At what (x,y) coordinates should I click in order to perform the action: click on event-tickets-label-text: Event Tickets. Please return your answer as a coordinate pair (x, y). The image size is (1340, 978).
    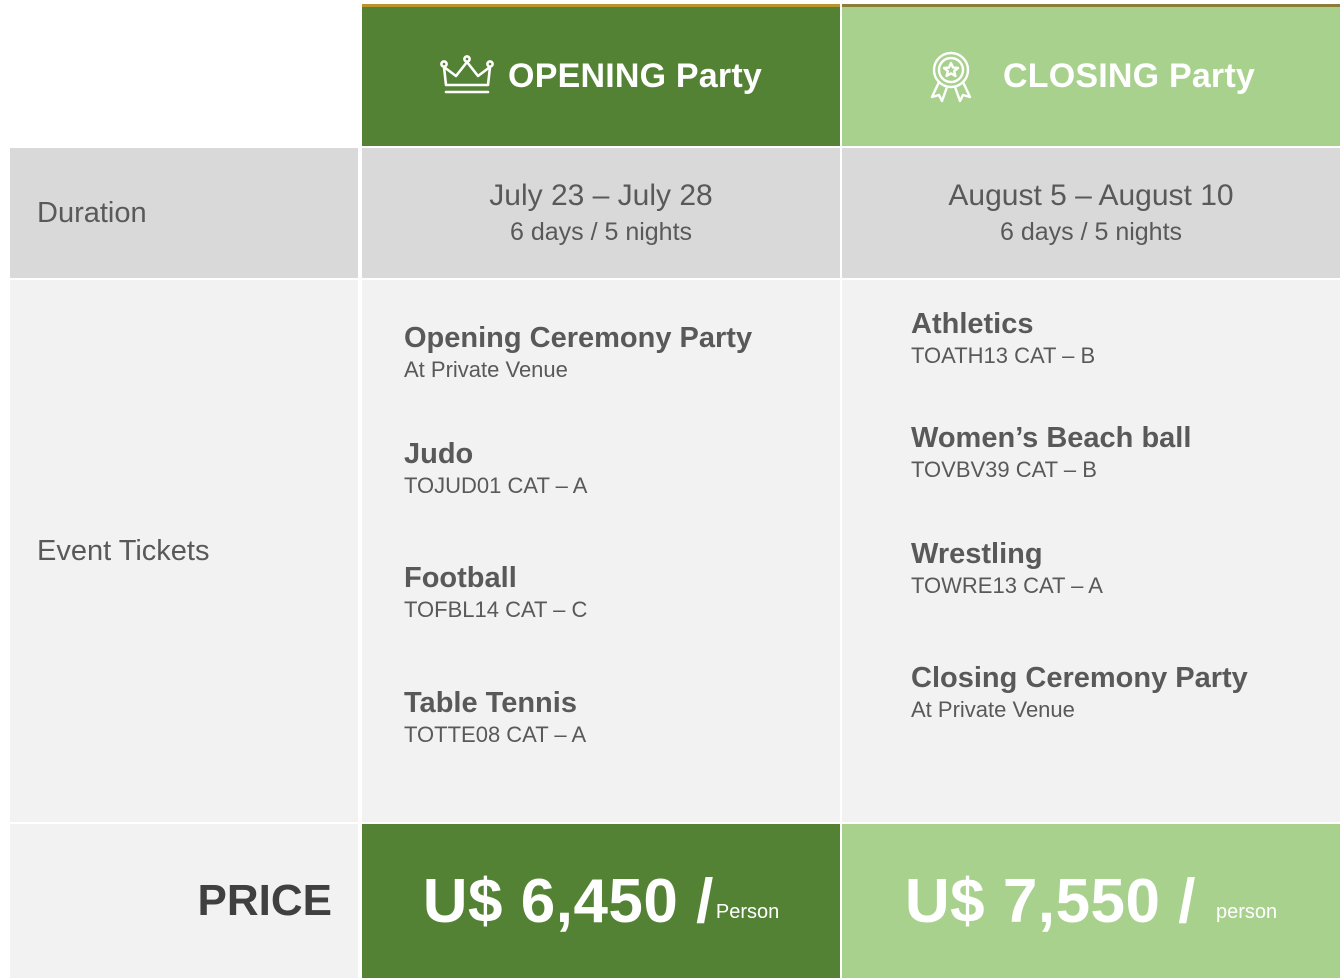
    Looking at the image, I should click on (123, 550).